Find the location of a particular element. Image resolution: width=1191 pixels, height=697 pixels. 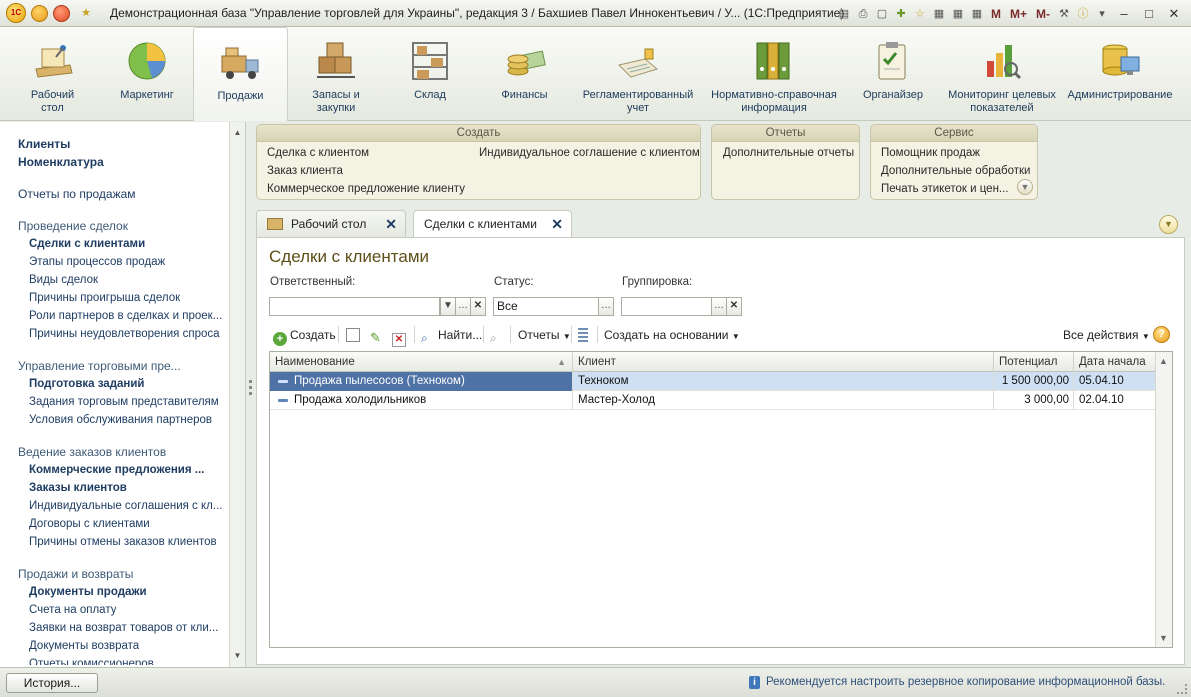

nav-item: Причины проигрыша сделок is located at coordinates (104, 298).